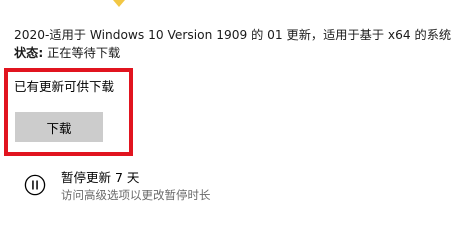 The image size is (473, 240). I want to click on warning-icon, so click(119, 3).